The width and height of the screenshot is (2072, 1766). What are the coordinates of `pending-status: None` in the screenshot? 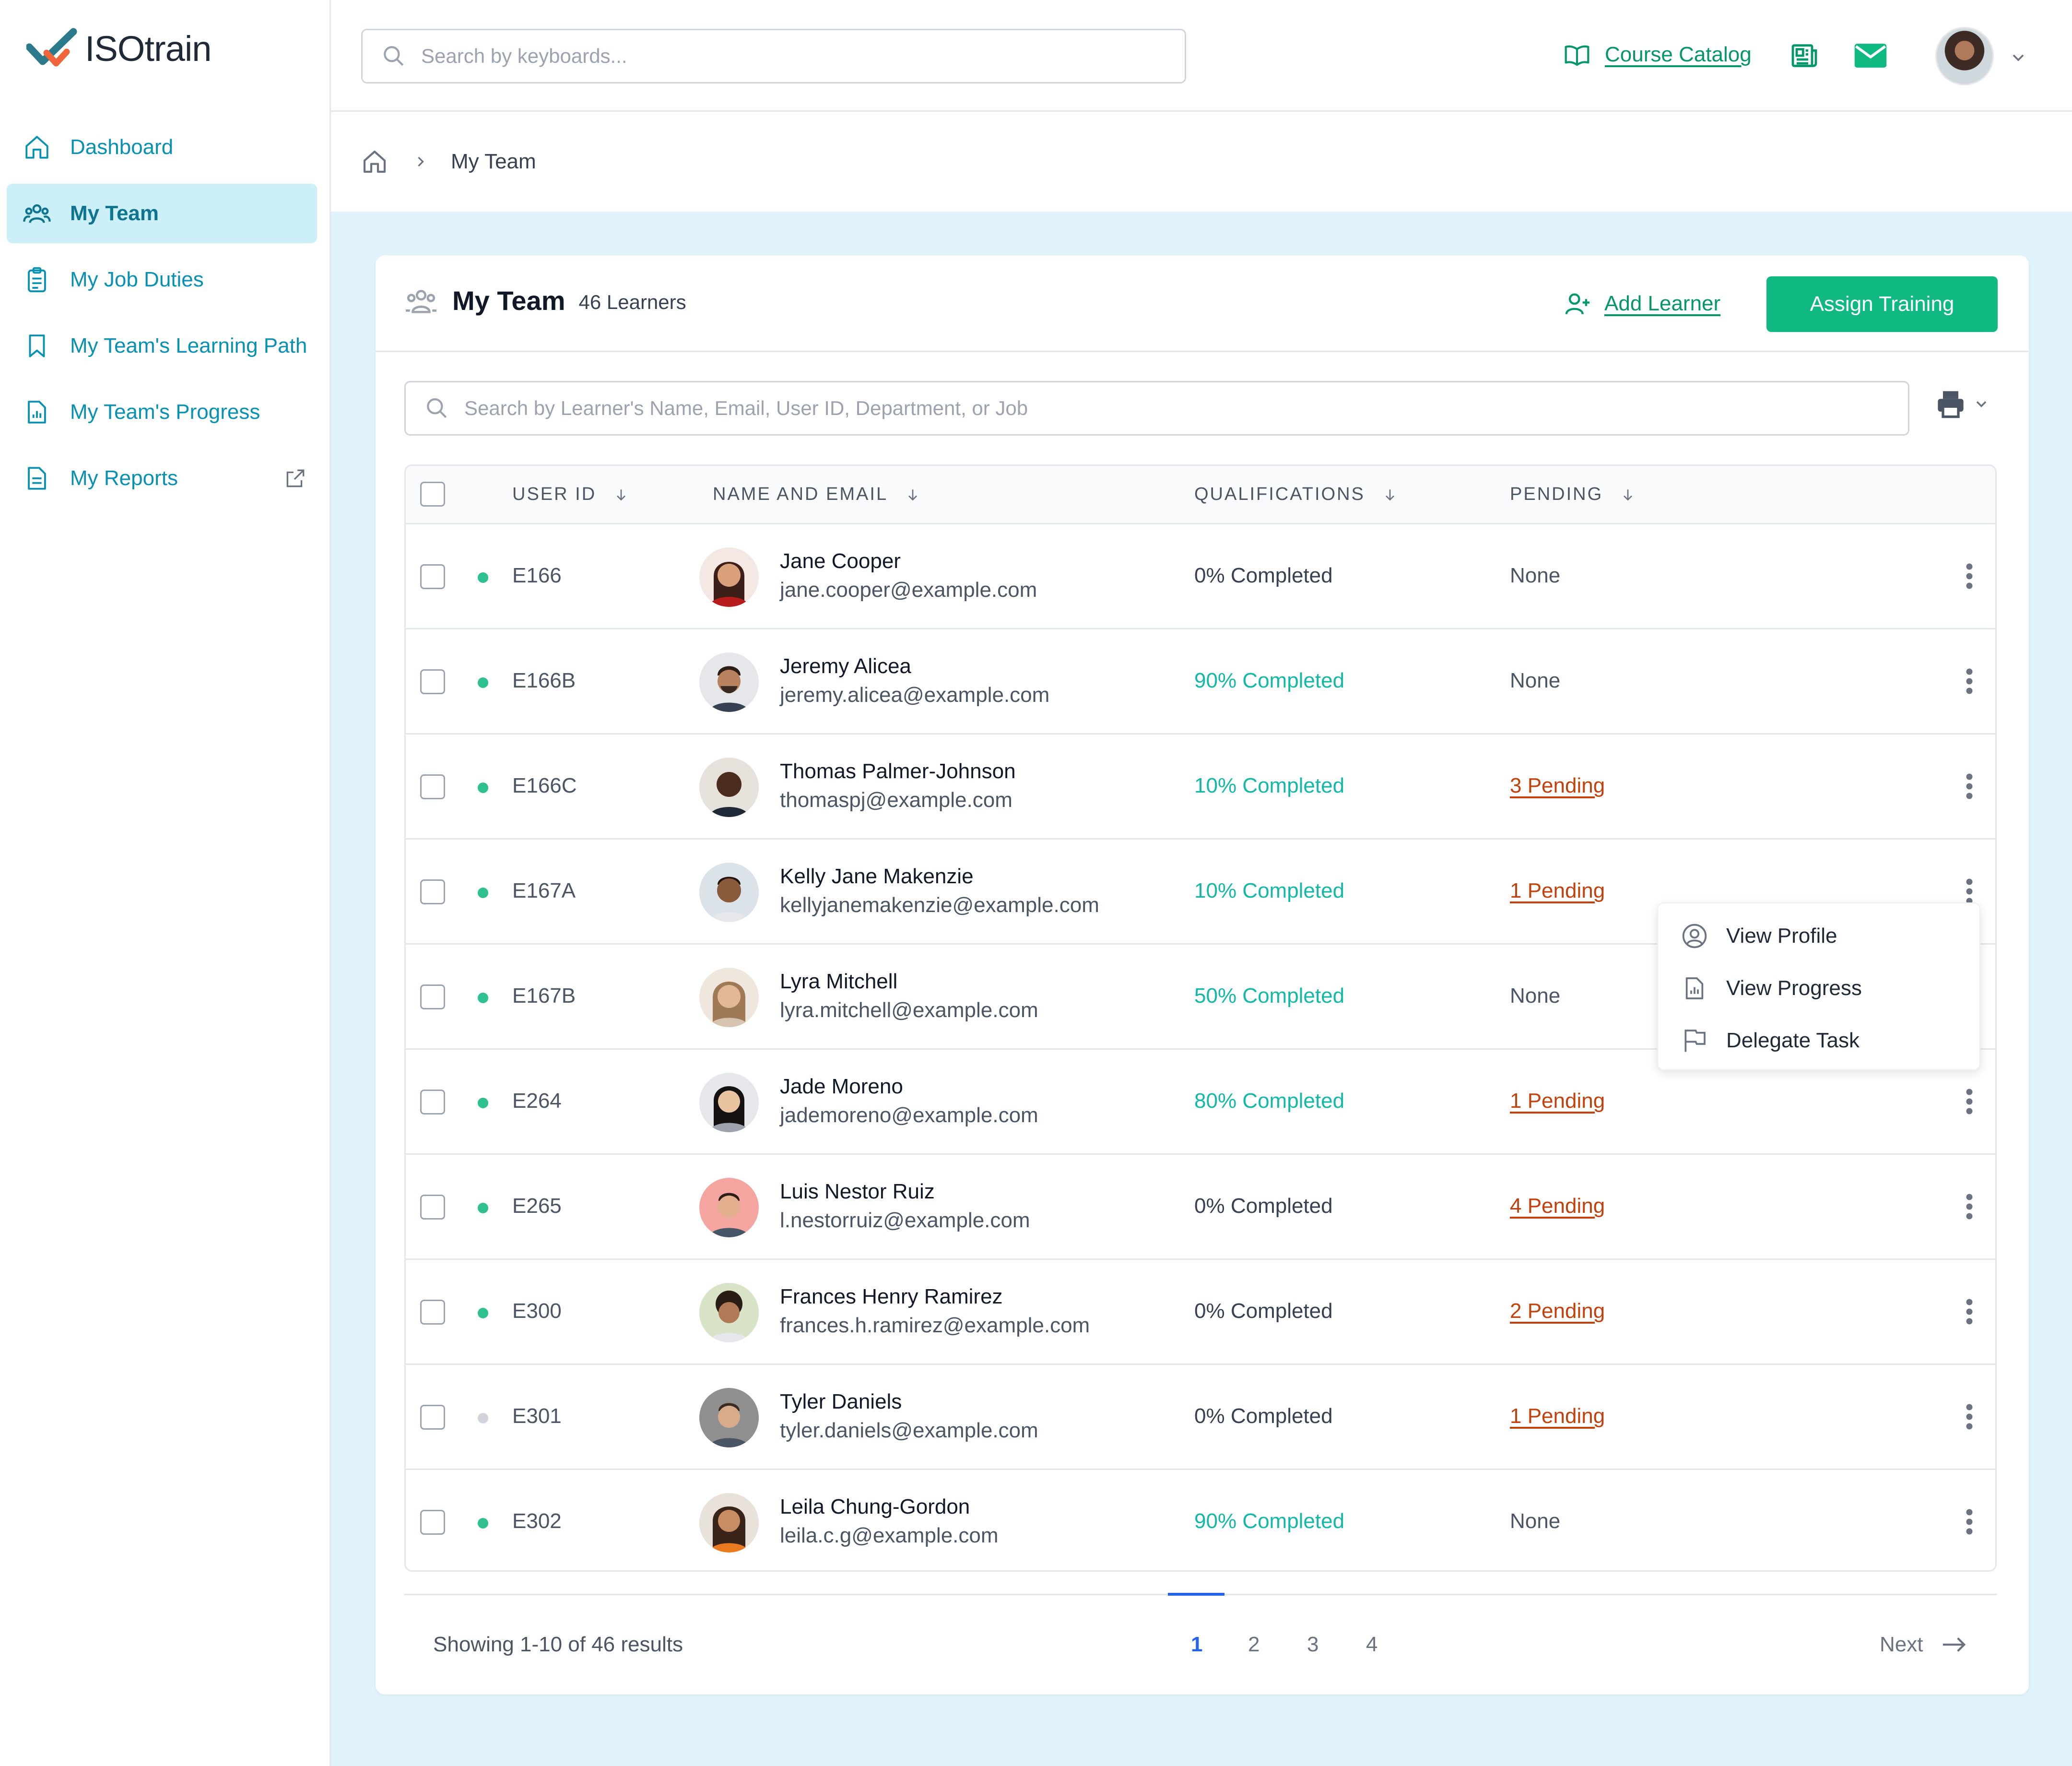 It's located at (1535, 680).